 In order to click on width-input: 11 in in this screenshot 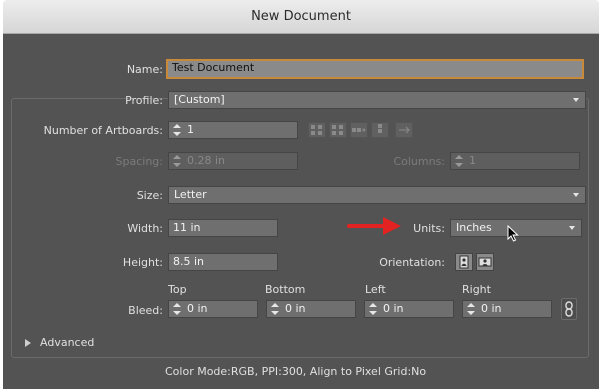, I will do `click(223, 228)`.